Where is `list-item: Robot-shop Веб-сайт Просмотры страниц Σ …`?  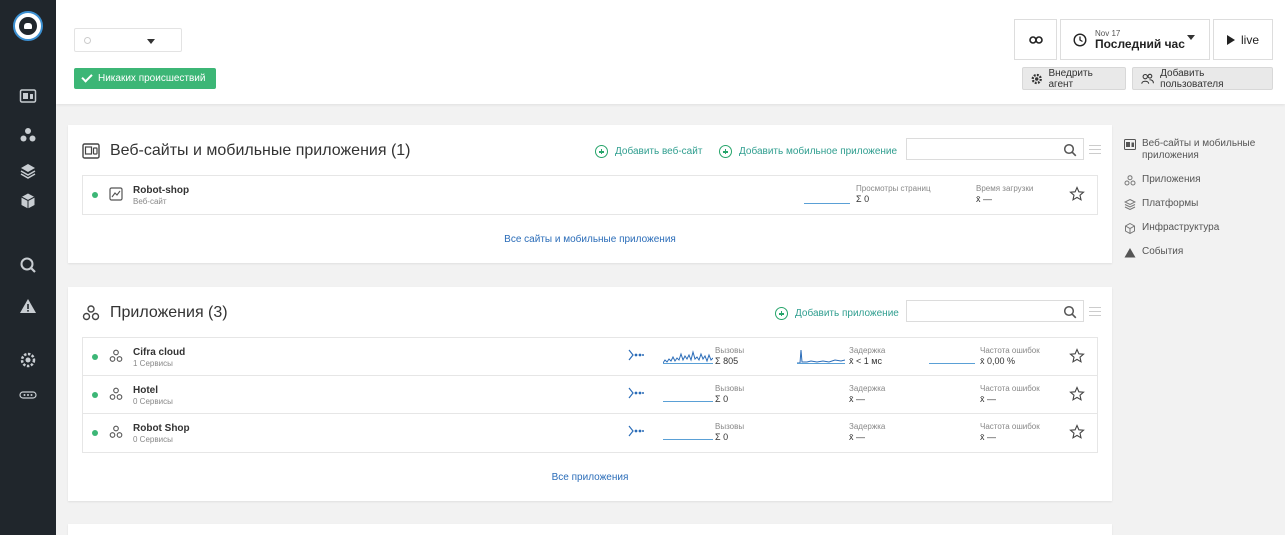
list-item: Robot-shop Веб-сайт Просмотры страниц Σ … is located at coordinates (590, 195).